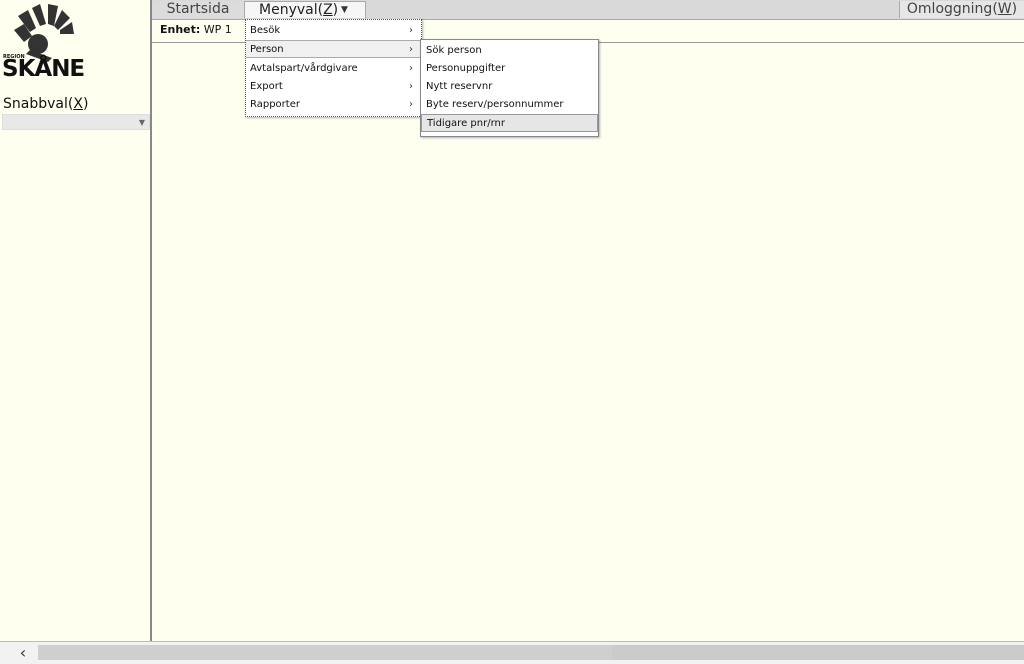 The height and width of the screenshot is (664, 1024). Describe the element at coordinates (333, 49) in the screenshot. I see `menu-item-person: Person ›` at that location.